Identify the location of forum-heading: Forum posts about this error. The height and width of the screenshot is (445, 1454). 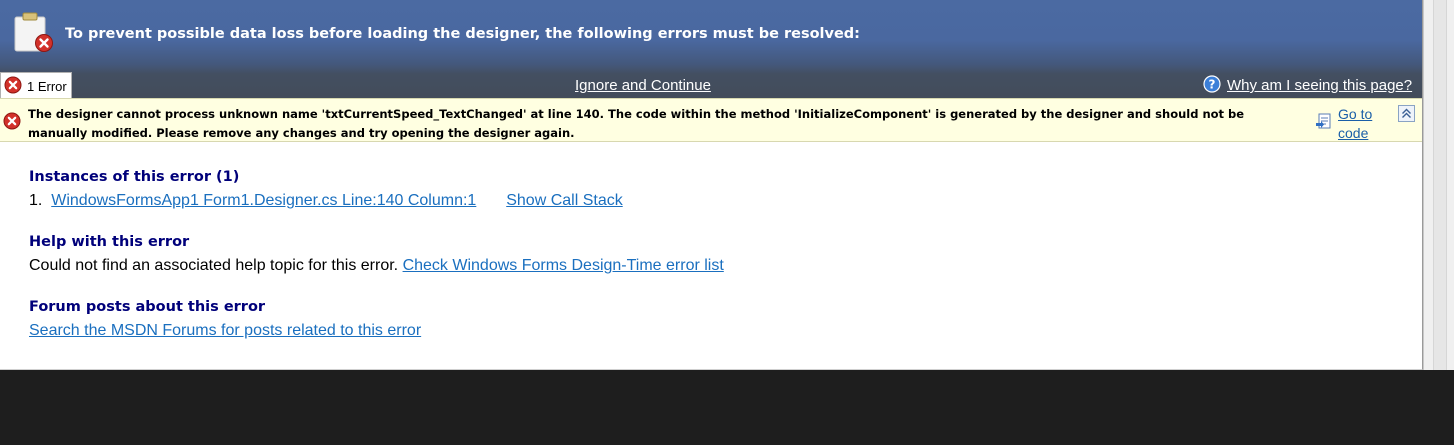
(147, 307).